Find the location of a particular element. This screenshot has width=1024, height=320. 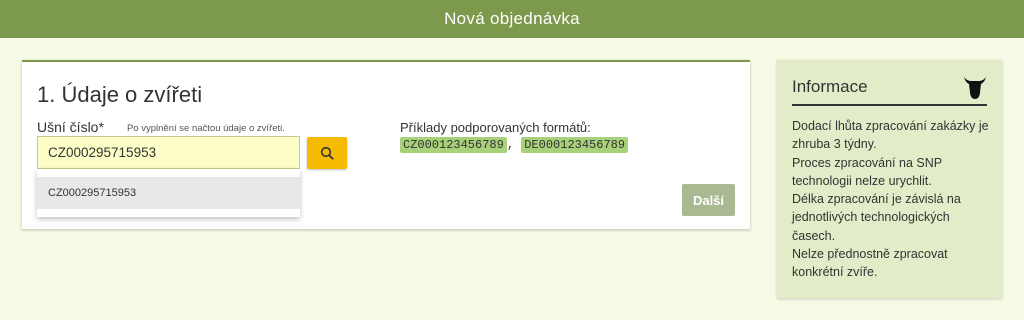

page-title: Nová objednávka is located at coordinates (512, 18).